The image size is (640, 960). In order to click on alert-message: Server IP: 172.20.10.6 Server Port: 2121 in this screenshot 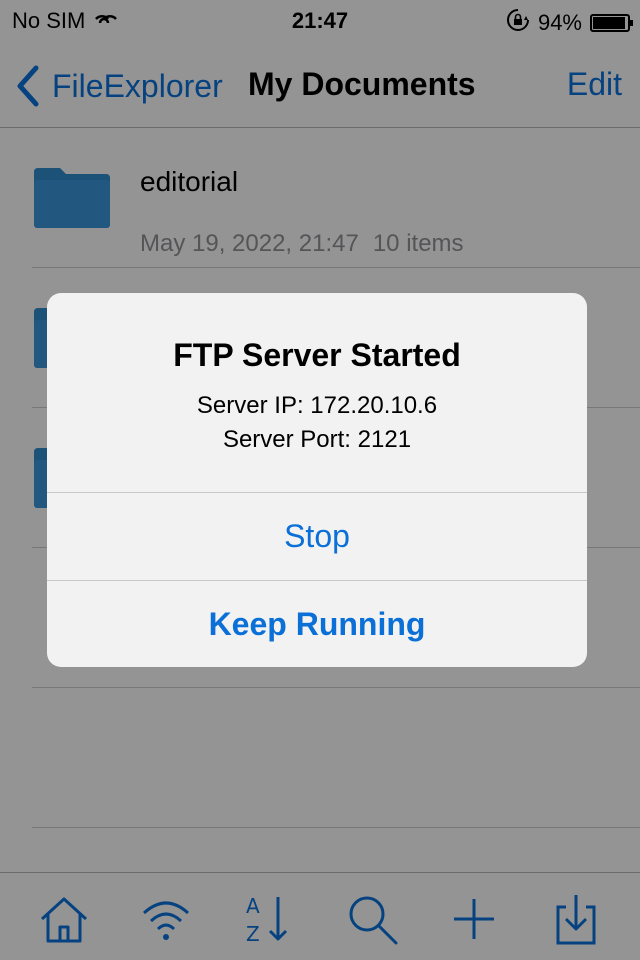, I will do `click(317, 423)`.